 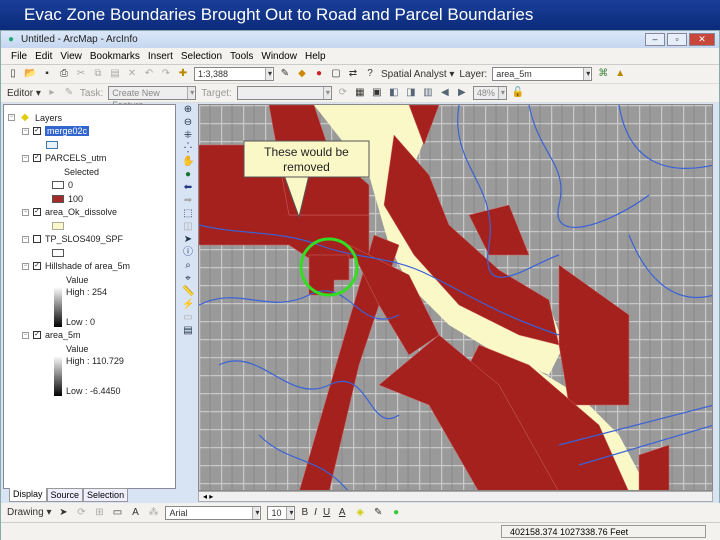 What do you see at coordinates (655, 39) in the screenshot?
I see `minimize-button: –` at bounding box center [655, 39].